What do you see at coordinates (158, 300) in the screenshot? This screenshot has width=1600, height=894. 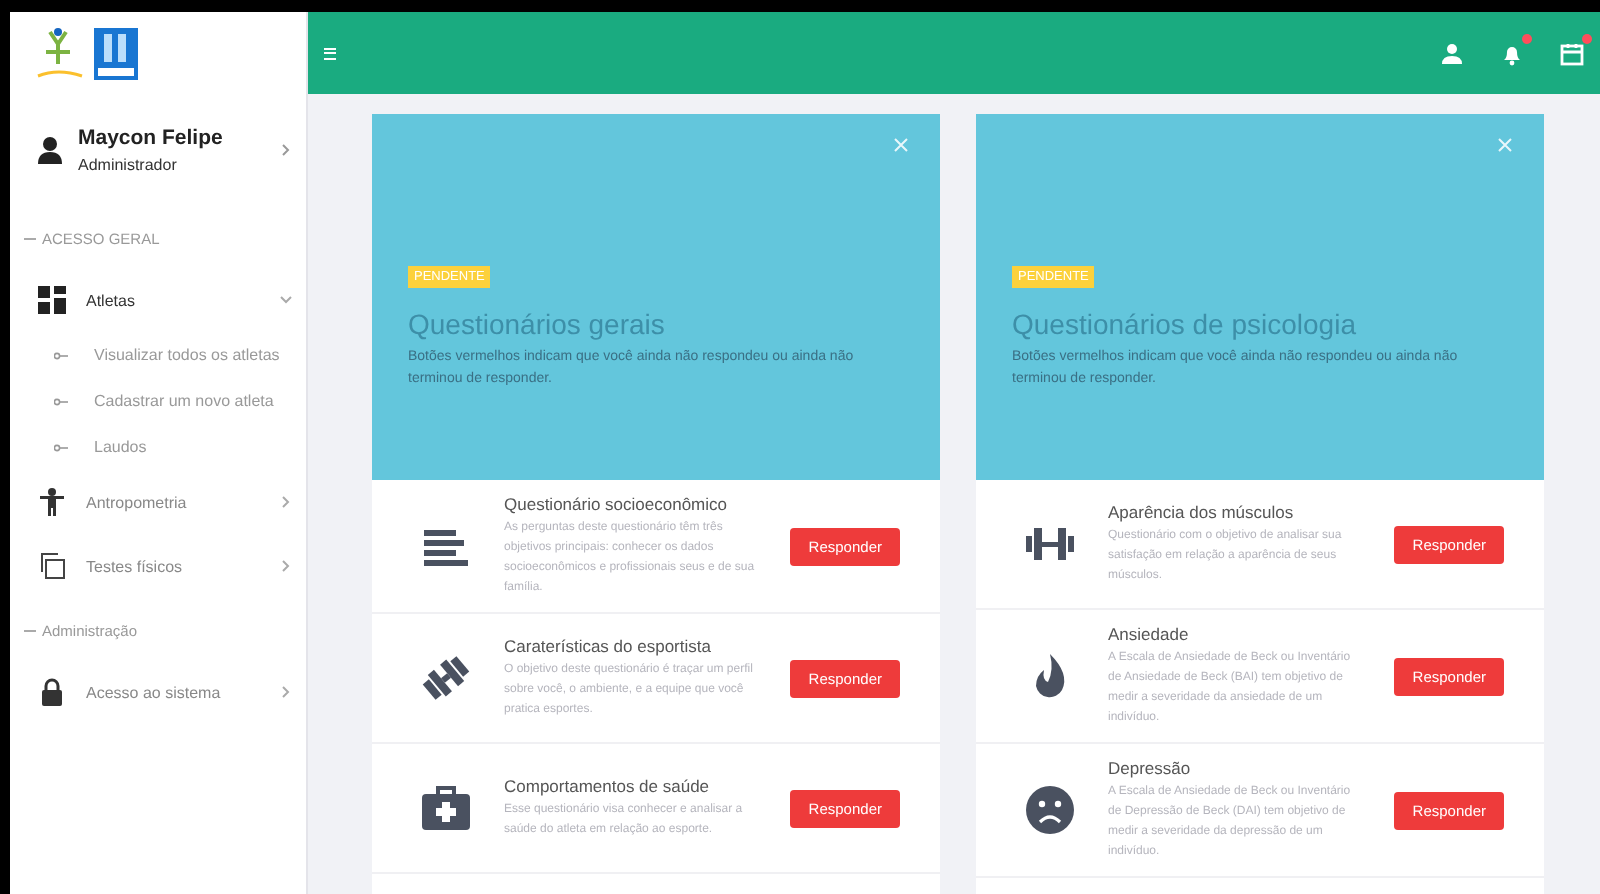 I see `menu-item: Atletas` at bounding box center [158, 300].